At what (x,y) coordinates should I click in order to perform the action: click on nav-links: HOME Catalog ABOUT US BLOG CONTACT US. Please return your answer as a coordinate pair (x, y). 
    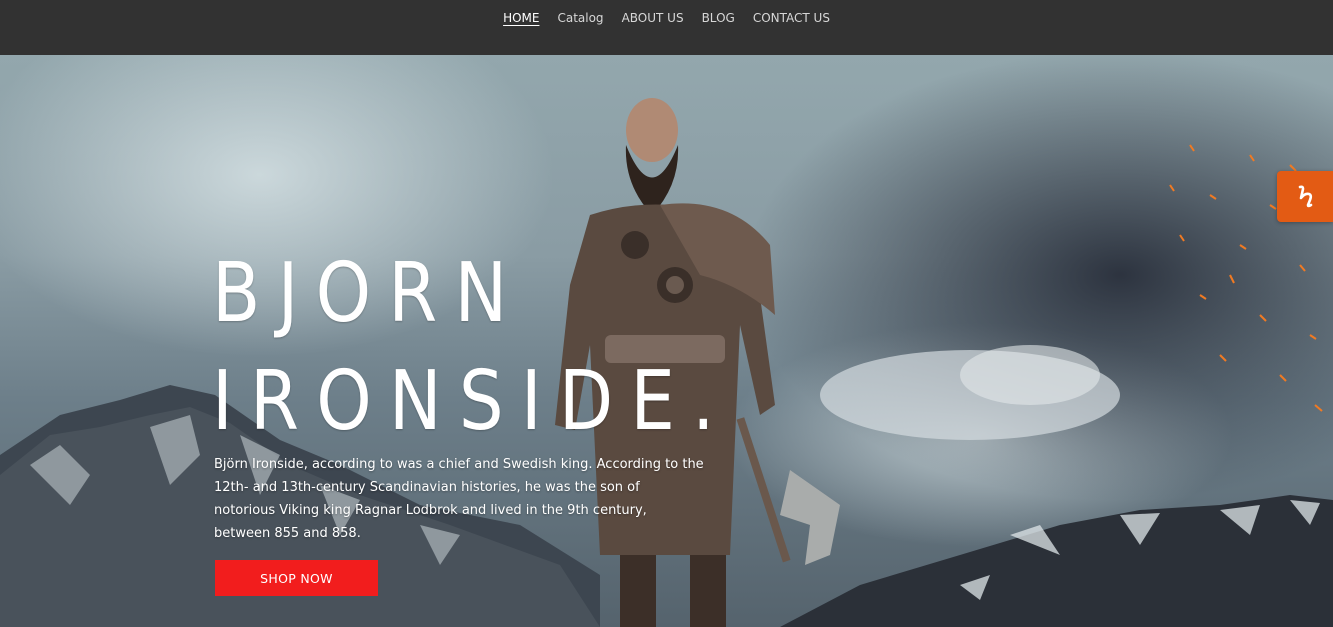
    Looking at the image, I should click on (666, 18).